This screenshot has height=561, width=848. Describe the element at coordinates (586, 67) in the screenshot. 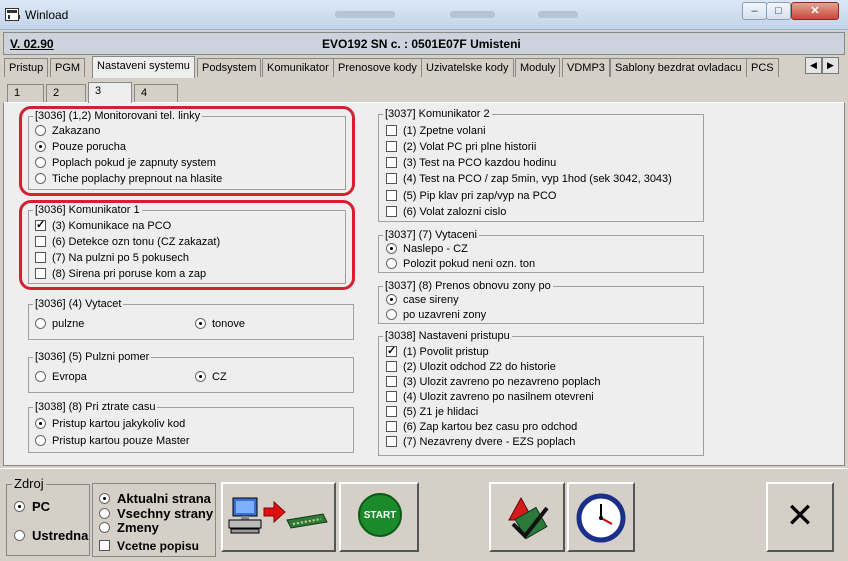

I see `tab-vdmp3: VDMP3` at that location.